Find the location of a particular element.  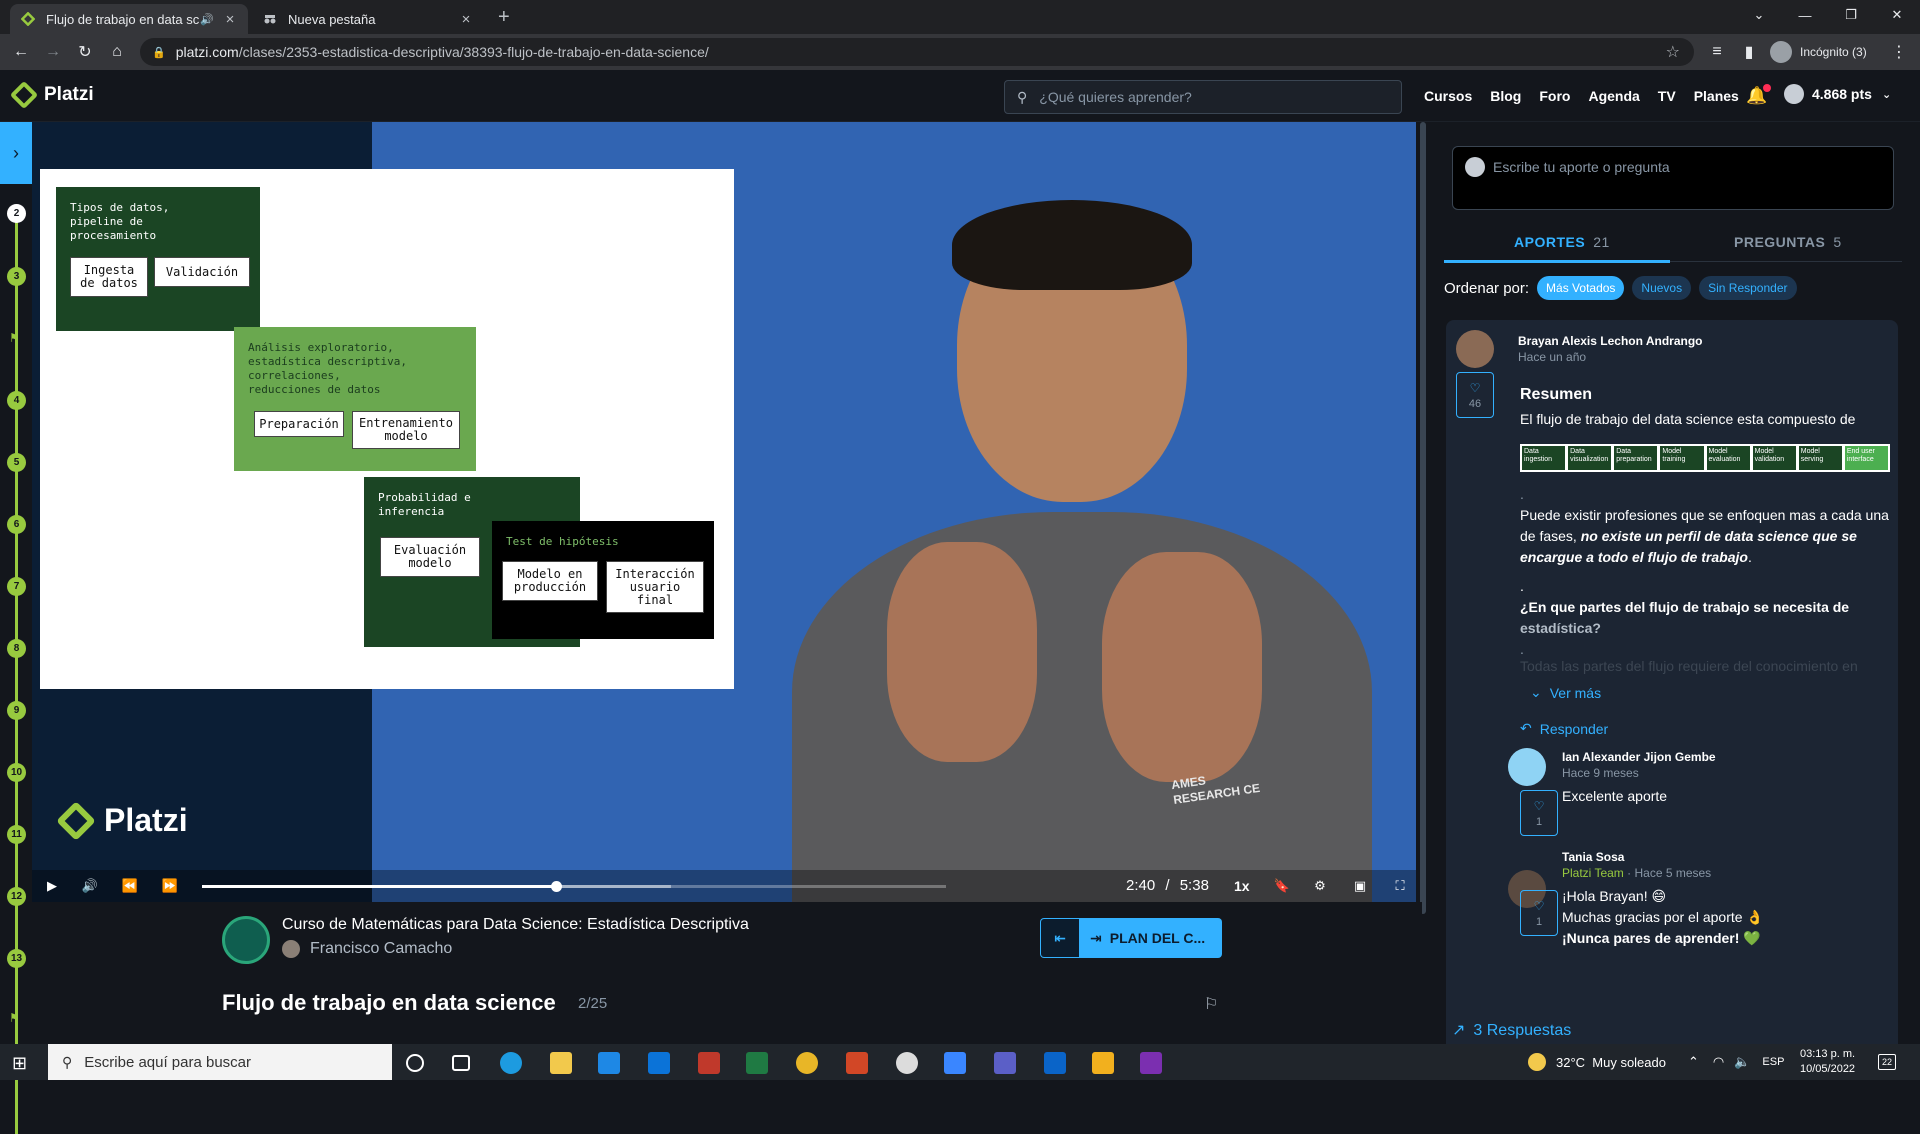

volume-icon: 🔈 is located at coordinates (1742, 1062).